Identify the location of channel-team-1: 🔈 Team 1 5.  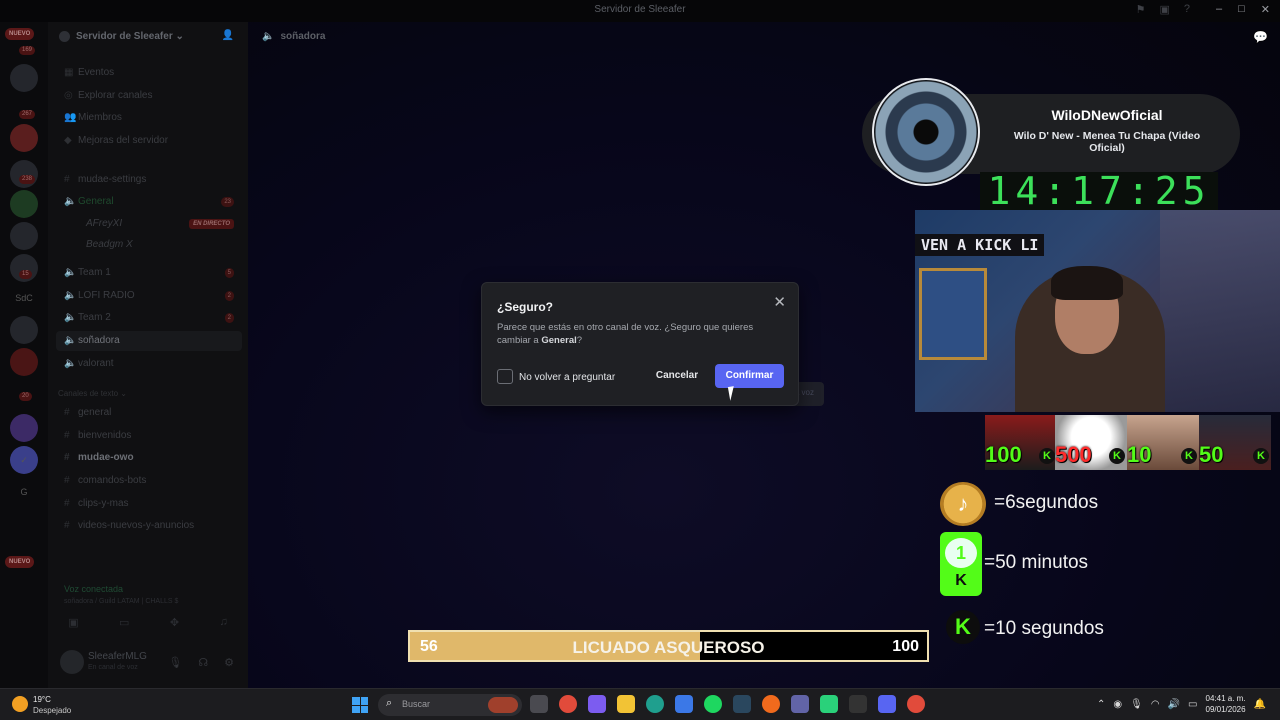
(149, 273).